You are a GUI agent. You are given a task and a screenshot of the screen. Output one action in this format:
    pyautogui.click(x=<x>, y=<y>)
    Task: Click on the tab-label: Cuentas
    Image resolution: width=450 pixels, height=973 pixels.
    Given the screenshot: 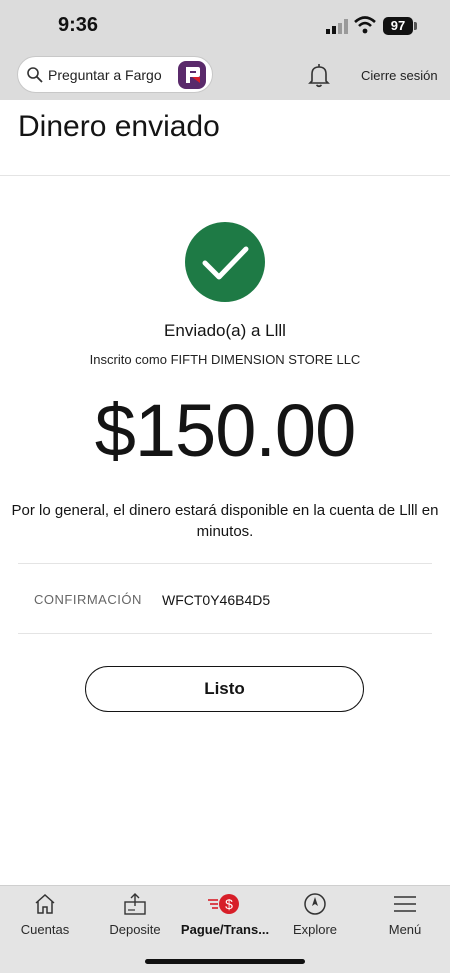 What is the action you would take?
    pyautogui.click(x=45, y=929)
    